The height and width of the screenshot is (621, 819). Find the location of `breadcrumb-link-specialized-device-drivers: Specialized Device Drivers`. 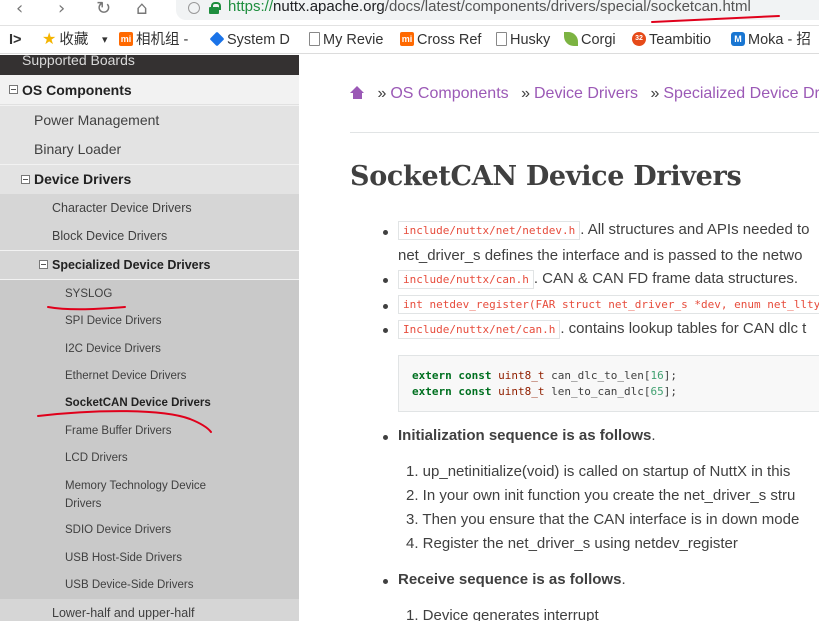

breadcrumb-link-specialized-device-drivers: Specialized Device Drivers is located at coordinates (741, 93).